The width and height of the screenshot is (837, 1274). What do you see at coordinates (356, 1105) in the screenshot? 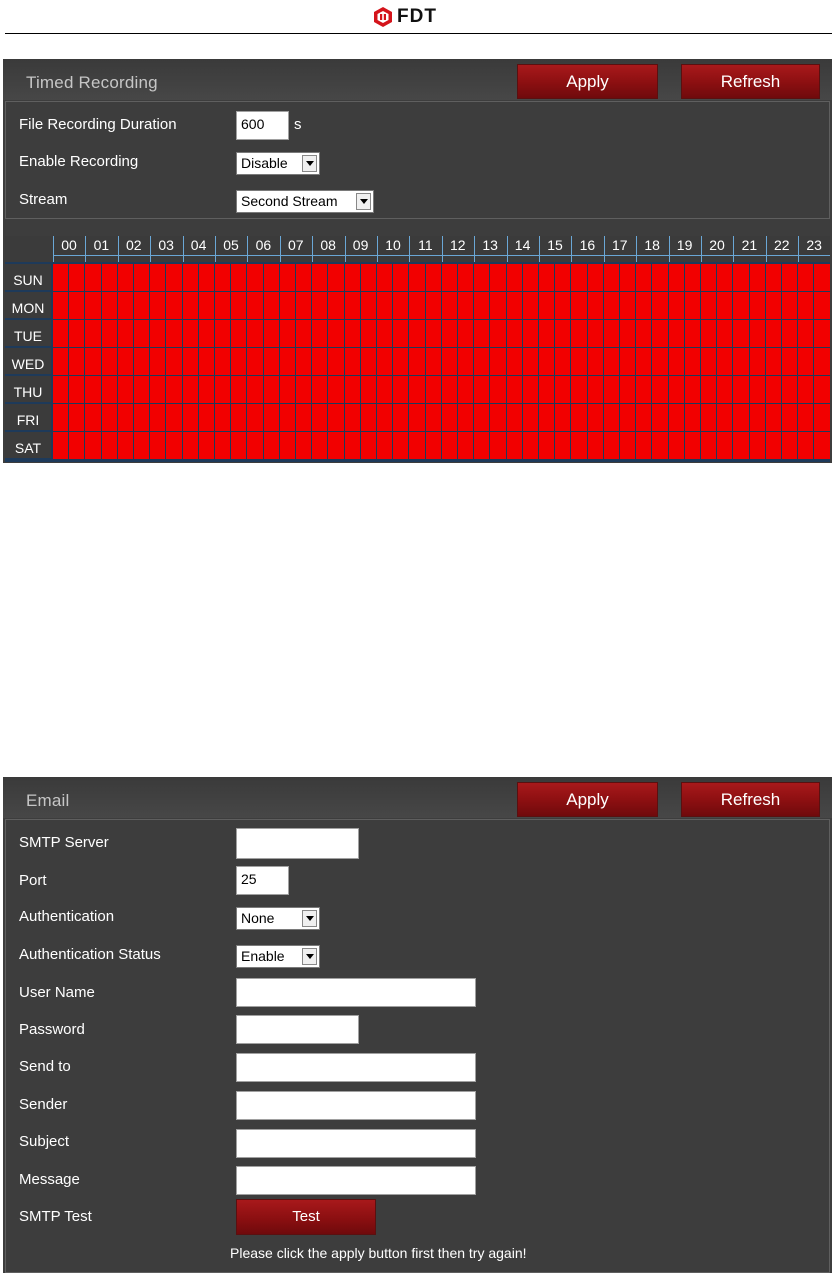
I see `sender-input` at bounding box center [356, 1105].